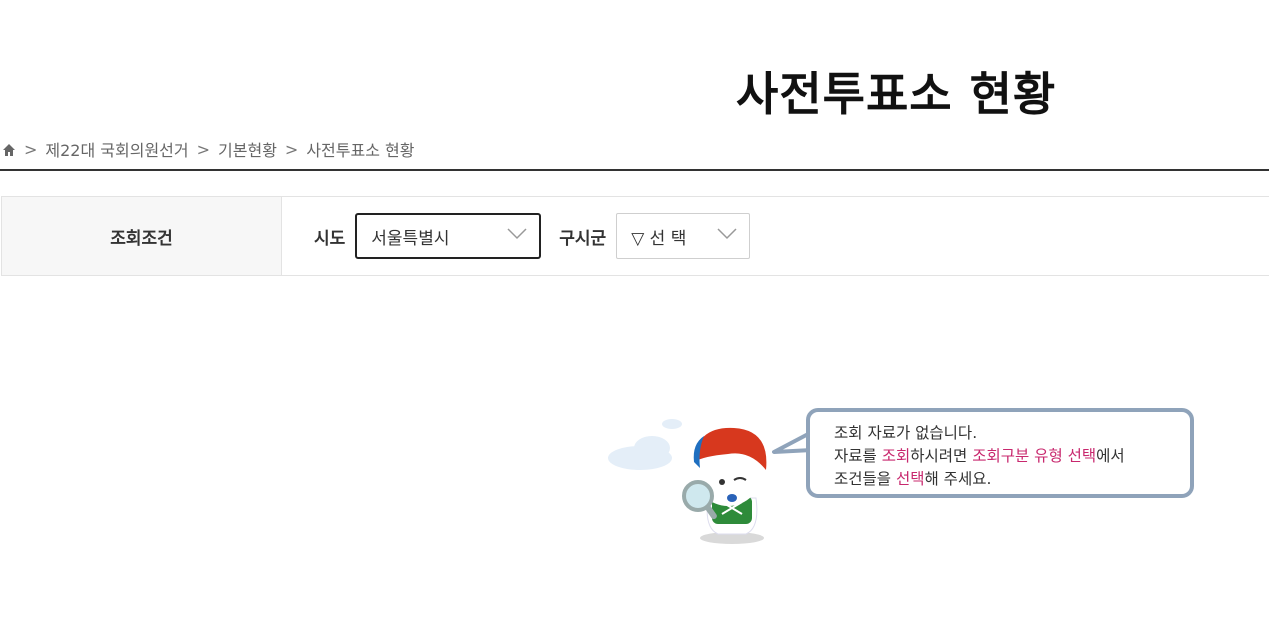  I want to click on breadcrumb: > 제22대 국회의원선거 > 기본현황 > 사전투표소 현황, so click(208, 149).